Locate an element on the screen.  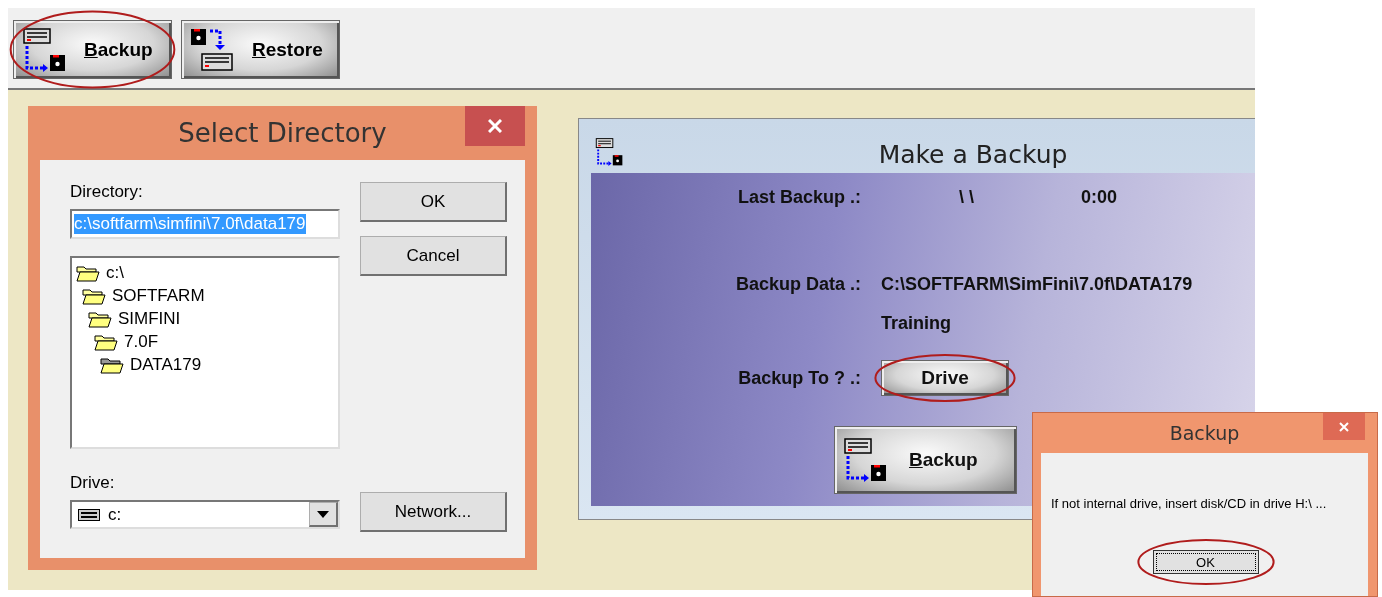
folder-name: SIMFINI is located at coordinates (149, 318).